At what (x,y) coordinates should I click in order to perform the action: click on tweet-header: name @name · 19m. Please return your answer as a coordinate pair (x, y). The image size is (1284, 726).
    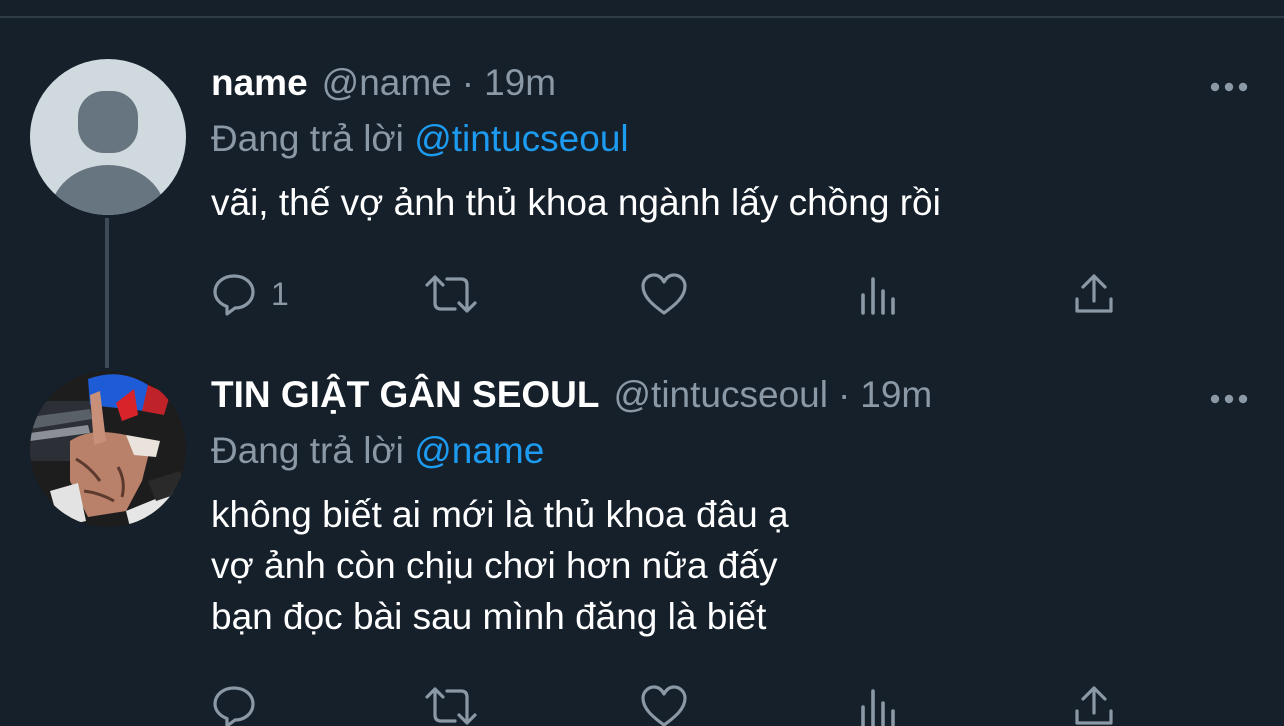
    Looking at the image, I should click on (731, 87).